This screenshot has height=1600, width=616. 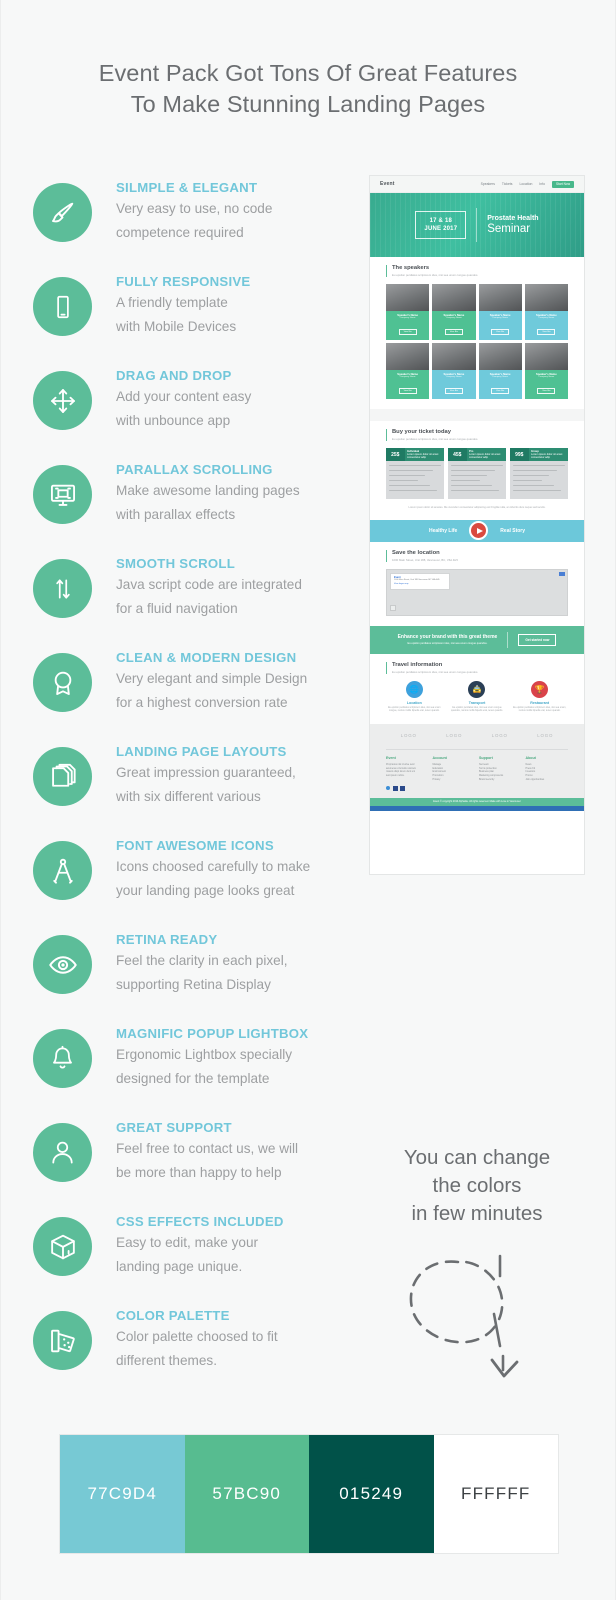 I want to click on mockup-logo-row: LOGO LOGO LOGO LOGO, so click(x=477, y=735).